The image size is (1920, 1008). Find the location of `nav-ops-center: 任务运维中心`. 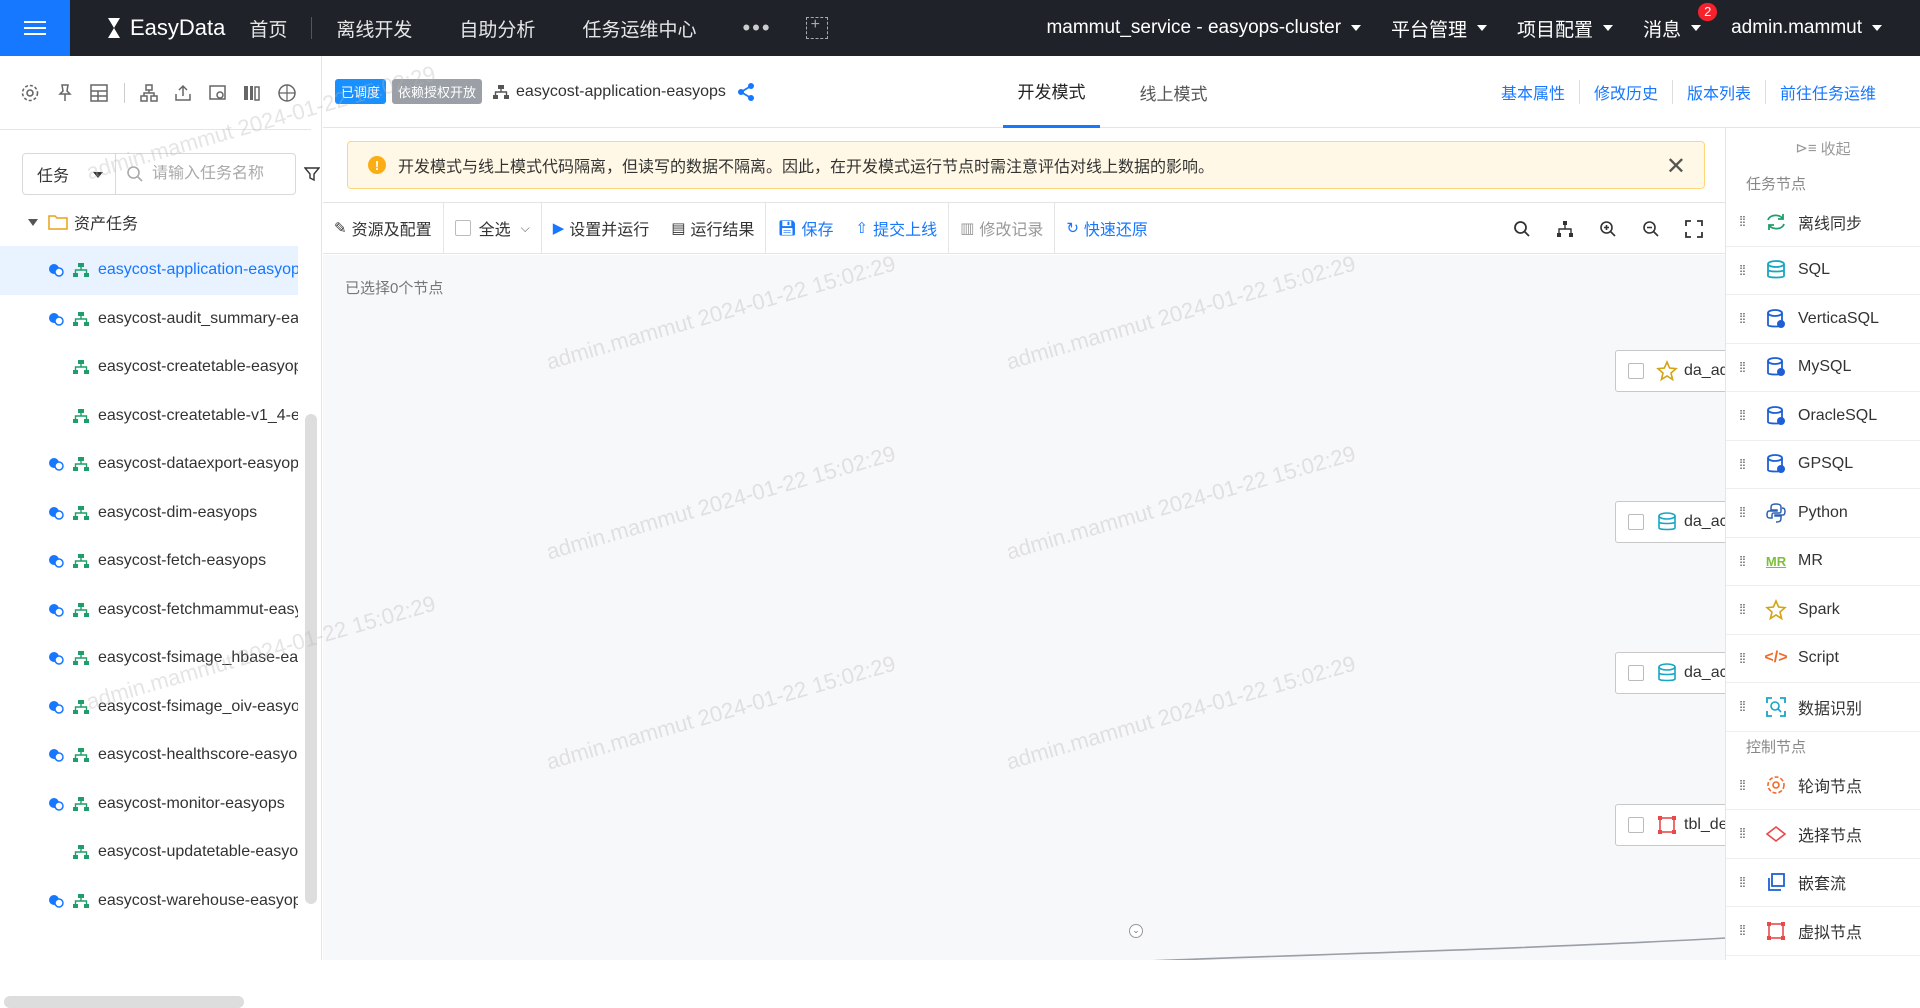

nav-ops-center: 任务运维中心 is located at coordinates (639, 28).